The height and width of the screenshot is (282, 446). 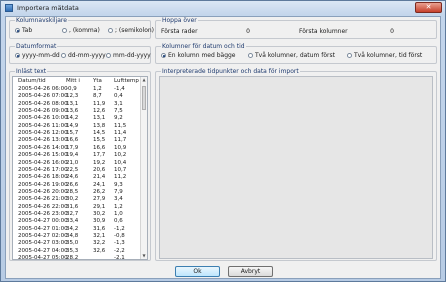 What do you see at coordinates (17, 55) in the screenshot?
I see `radio-selected-icon` at bounding box center [17, 55].